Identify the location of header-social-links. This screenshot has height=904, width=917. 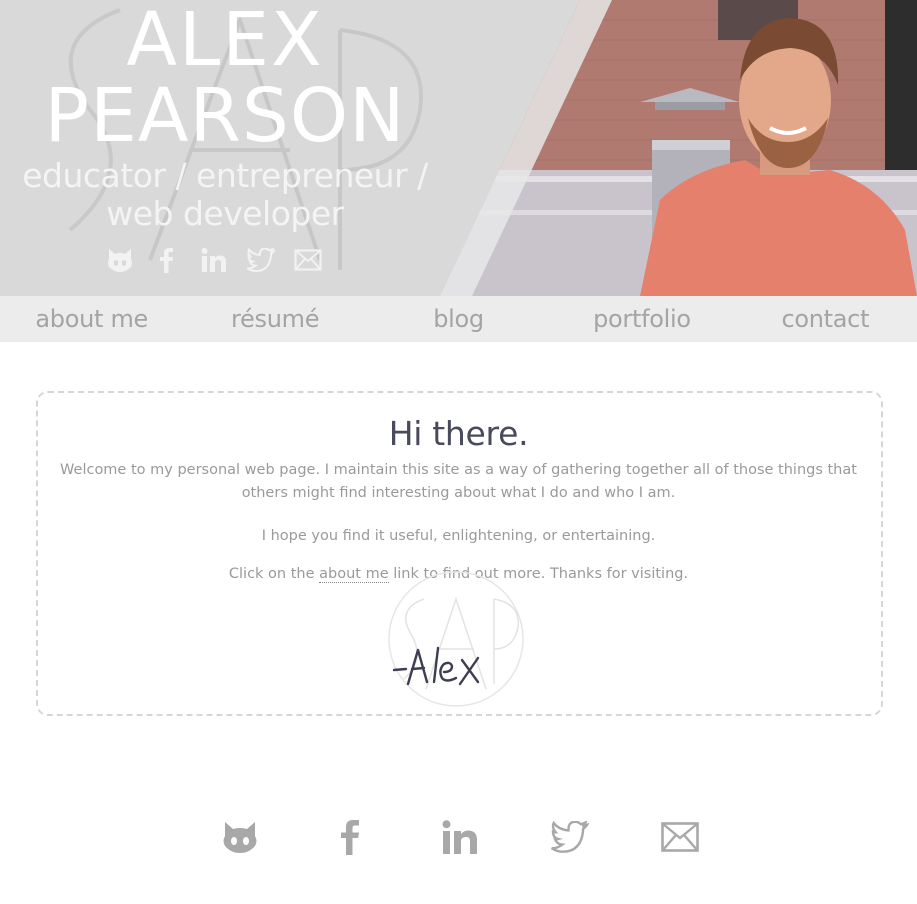
(213, 259).